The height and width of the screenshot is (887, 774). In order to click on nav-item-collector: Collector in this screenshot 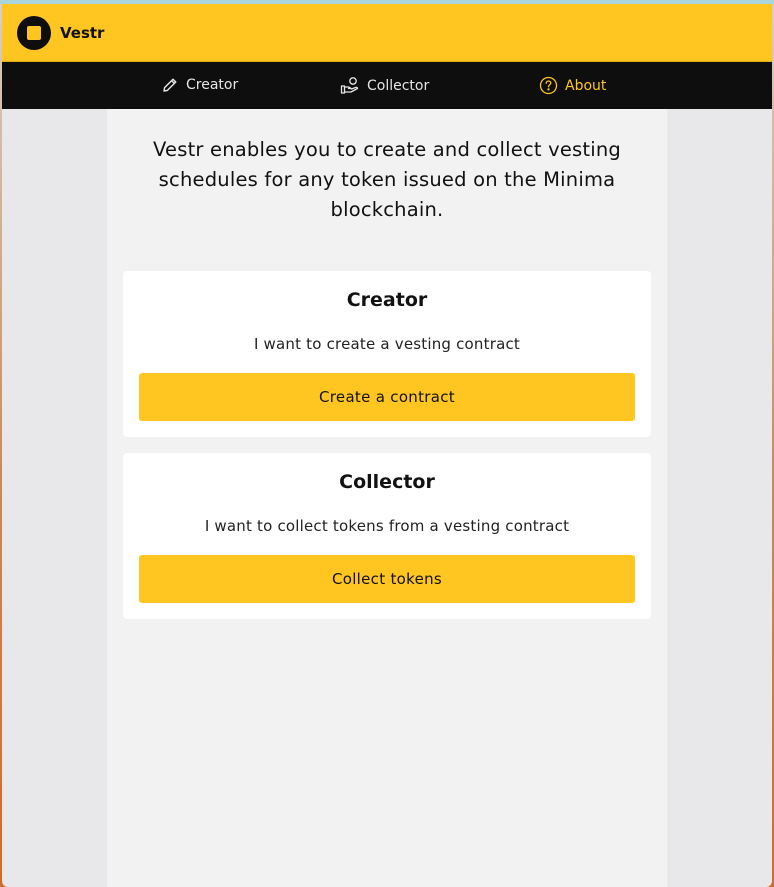, I will do `click(384, 86)`.